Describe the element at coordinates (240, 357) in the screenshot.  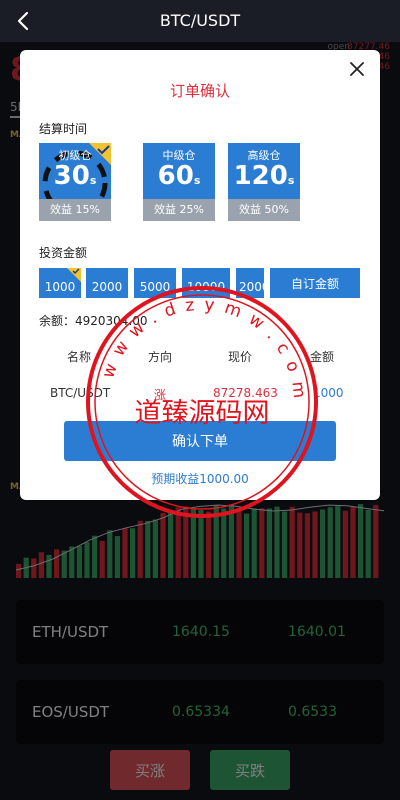
I see `table-header-price: 现价` at that location.